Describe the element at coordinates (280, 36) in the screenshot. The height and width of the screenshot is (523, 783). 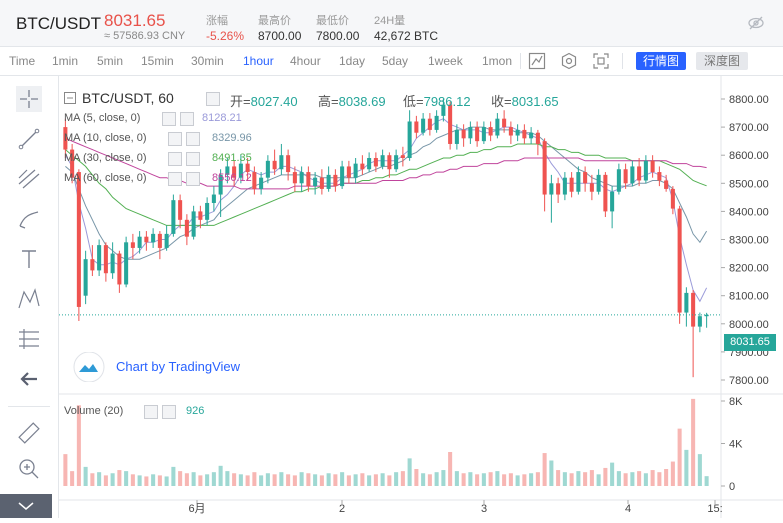
I see `high-value: 8700.00` at that location.